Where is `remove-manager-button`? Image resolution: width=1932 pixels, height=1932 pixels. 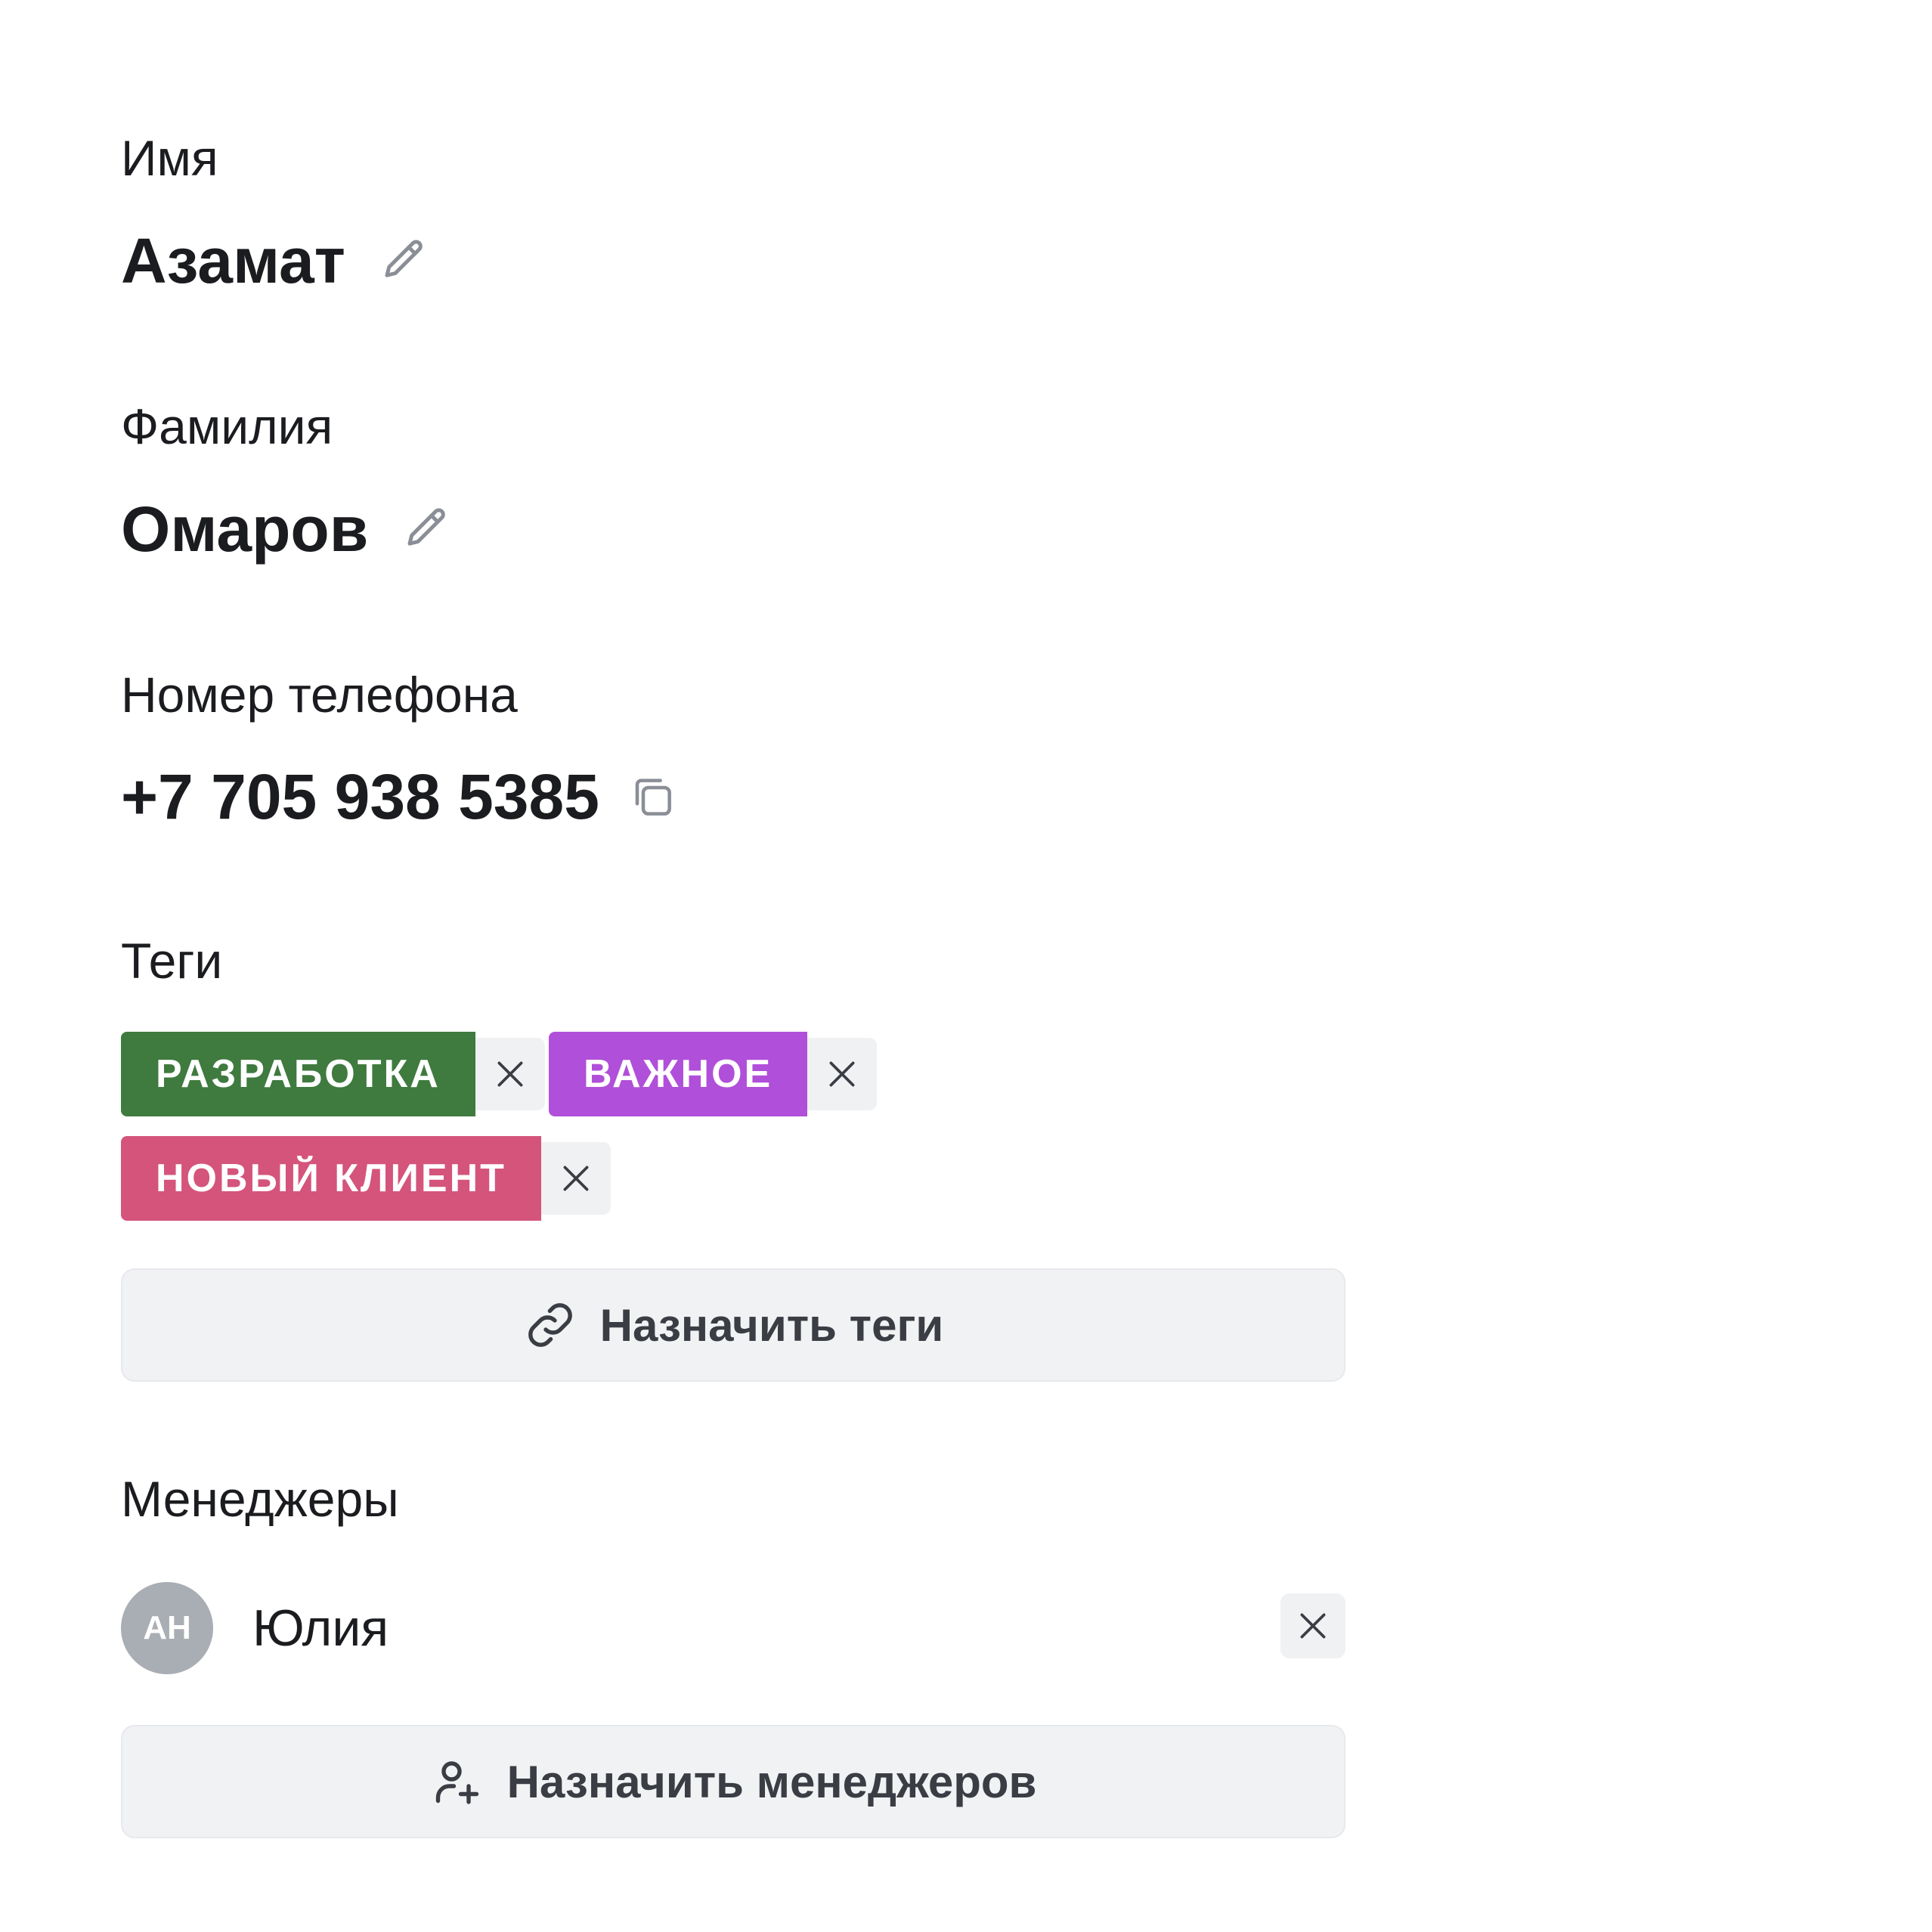 remove-manager-button is located at coordinates (1312, 1625).